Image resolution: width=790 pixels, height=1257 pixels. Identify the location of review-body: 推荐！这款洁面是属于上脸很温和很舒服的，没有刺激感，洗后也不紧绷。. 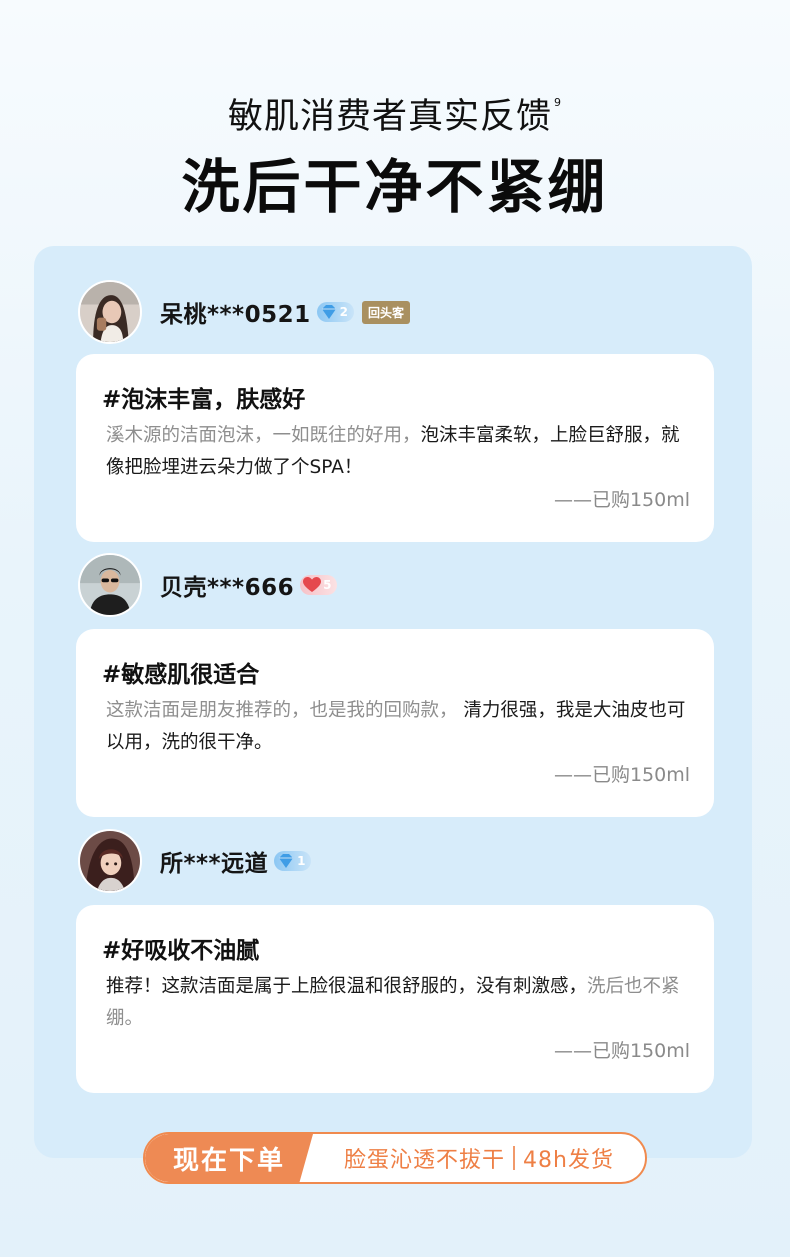
(401, 1003).